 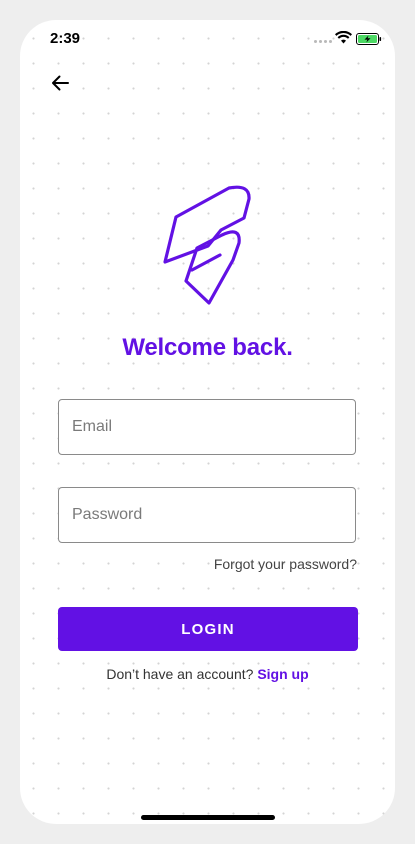 What do you see at coordinates (285, 564) in the screenshot?
I see `forgot-password-link: Forgot your password?` at bounding box center [285, 564].